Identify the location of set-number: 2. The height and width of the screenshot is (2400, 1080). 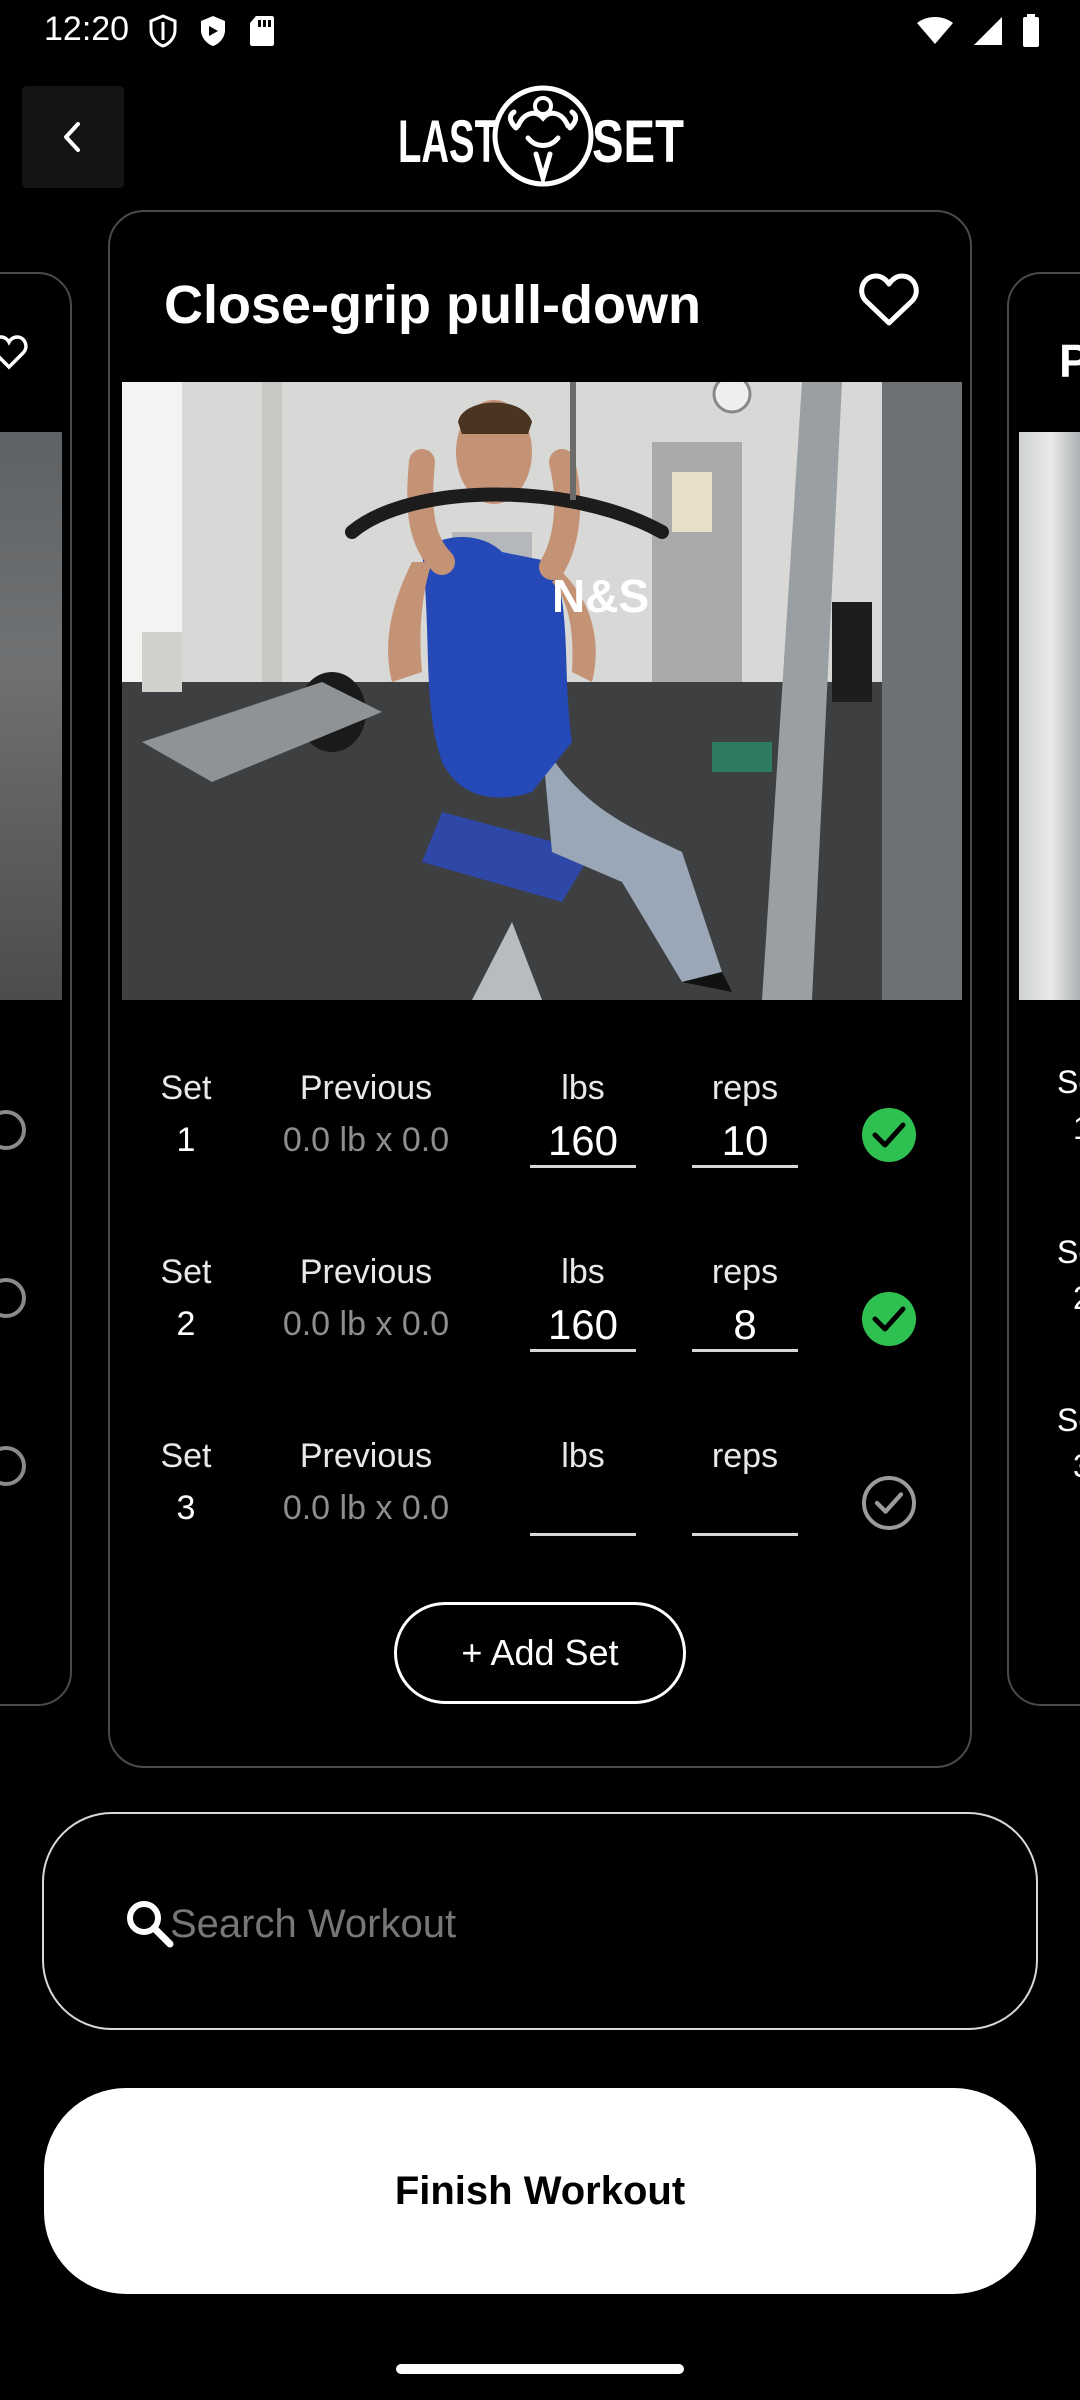
(186, 1324).